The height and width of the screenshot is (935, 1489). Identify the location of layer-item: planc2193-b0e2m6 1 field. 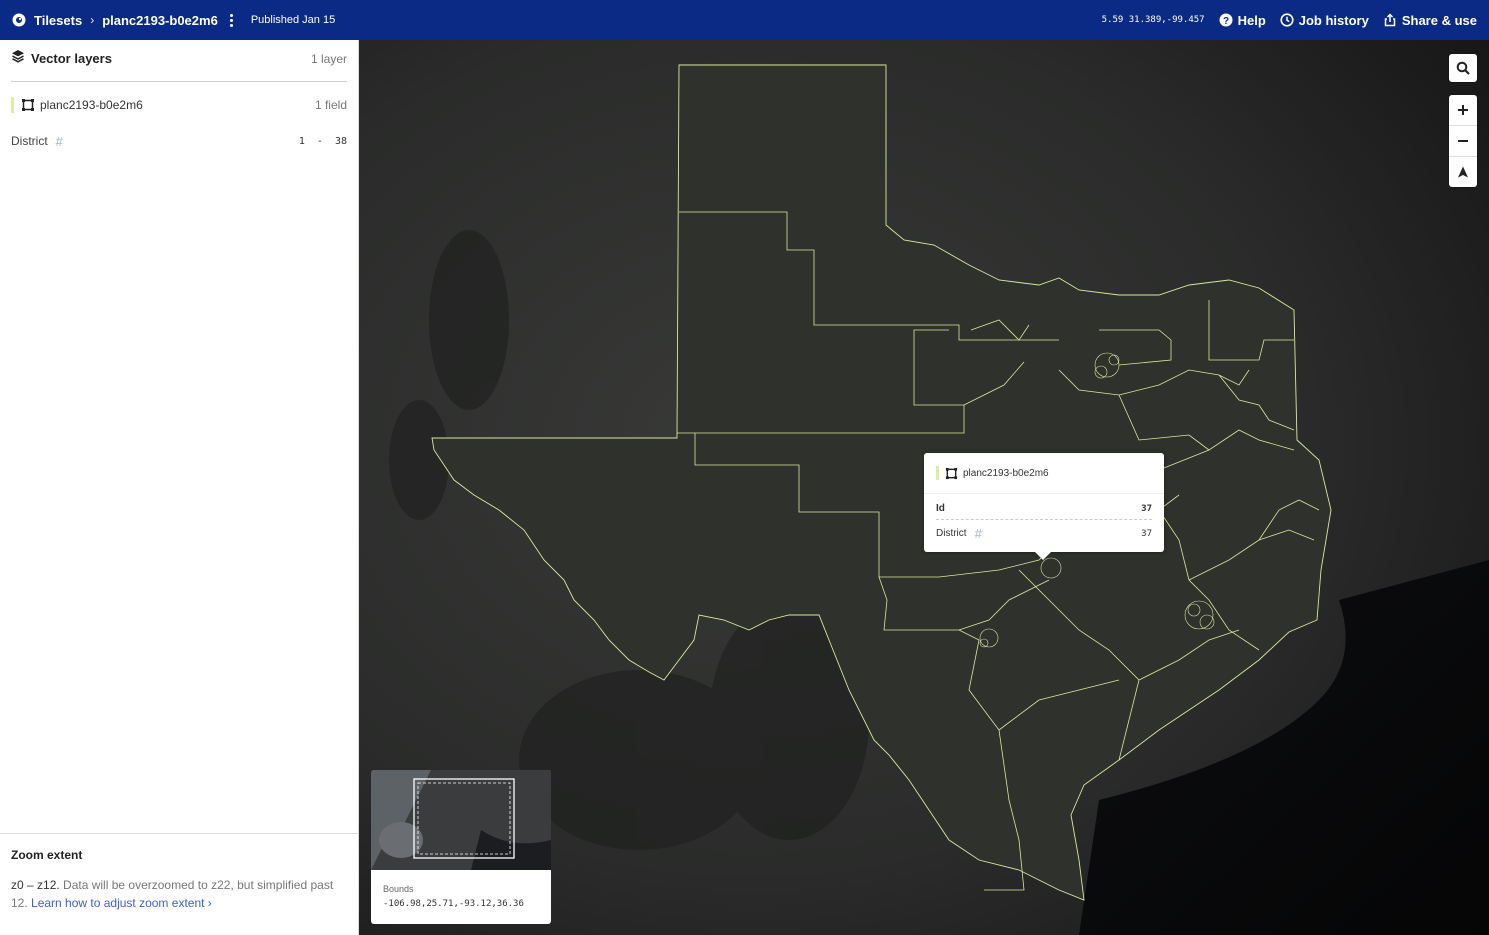
(179, 105).